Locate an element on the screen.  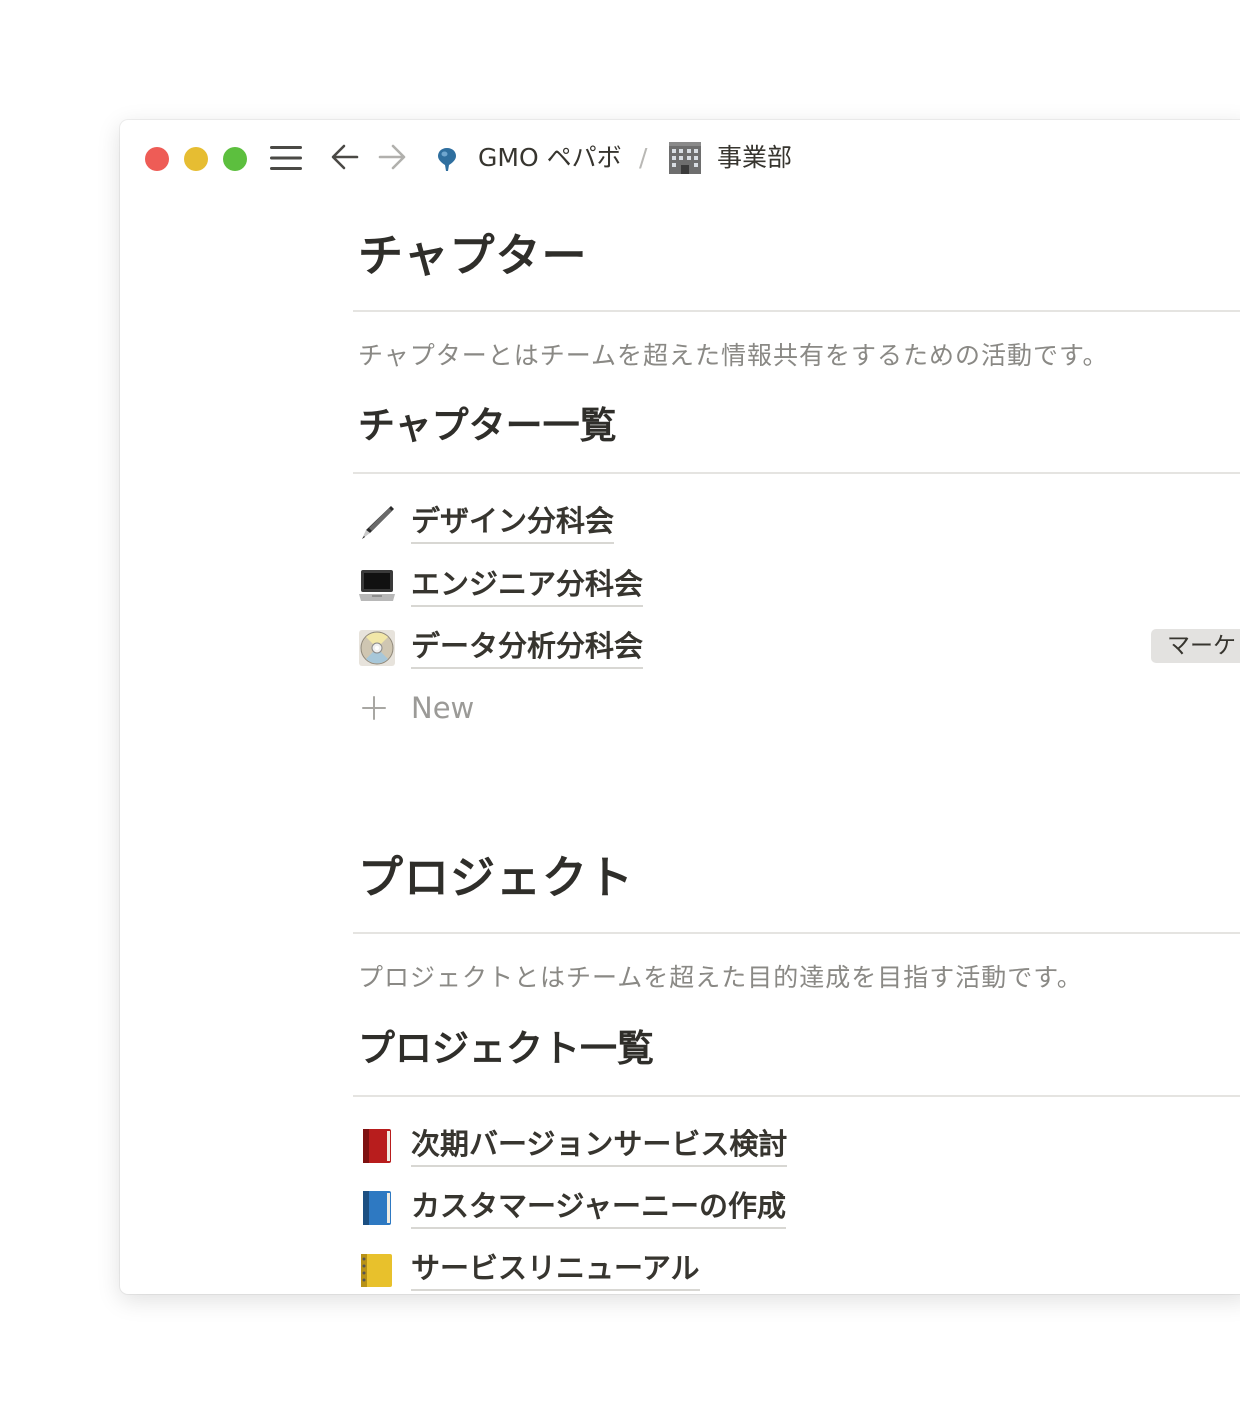
project-item-label: カスタマージャーニーの作成 is located at coordinates (598, 1207).